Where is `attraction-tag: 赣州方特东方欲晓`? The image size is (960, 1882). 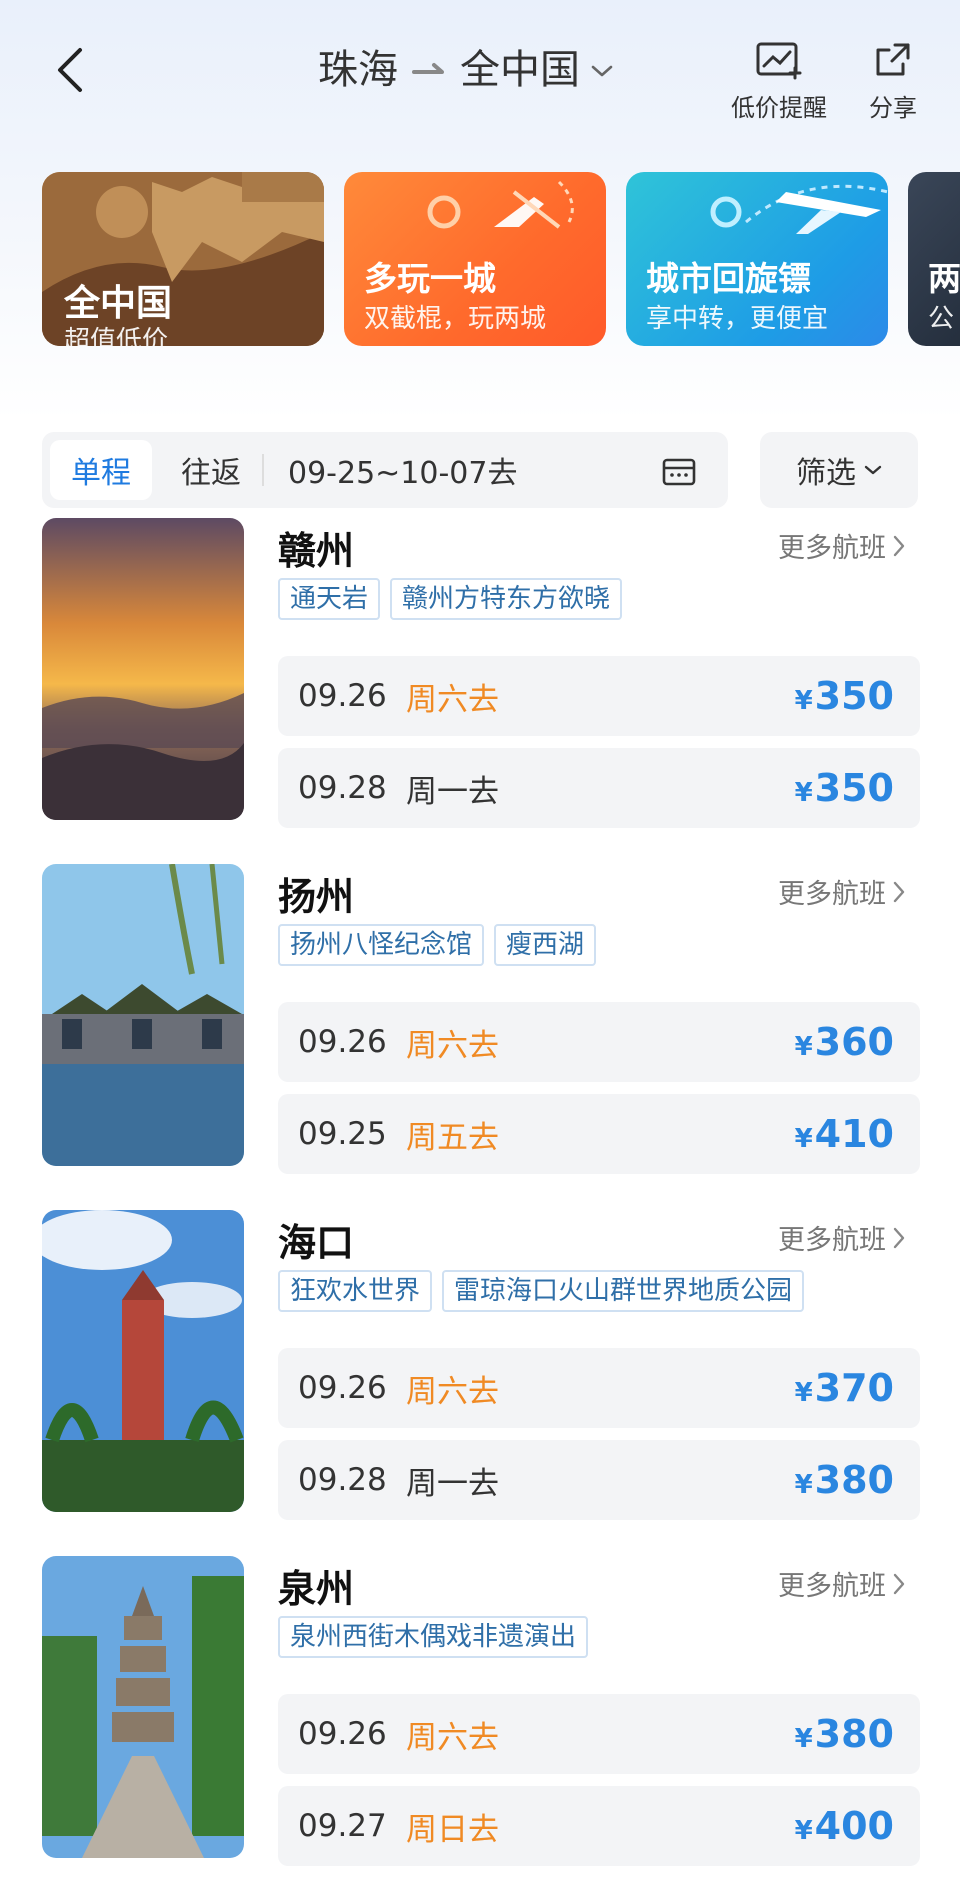
attraction-tag: 赣州方特东方欲晓 is located at coordinates (506, 599).